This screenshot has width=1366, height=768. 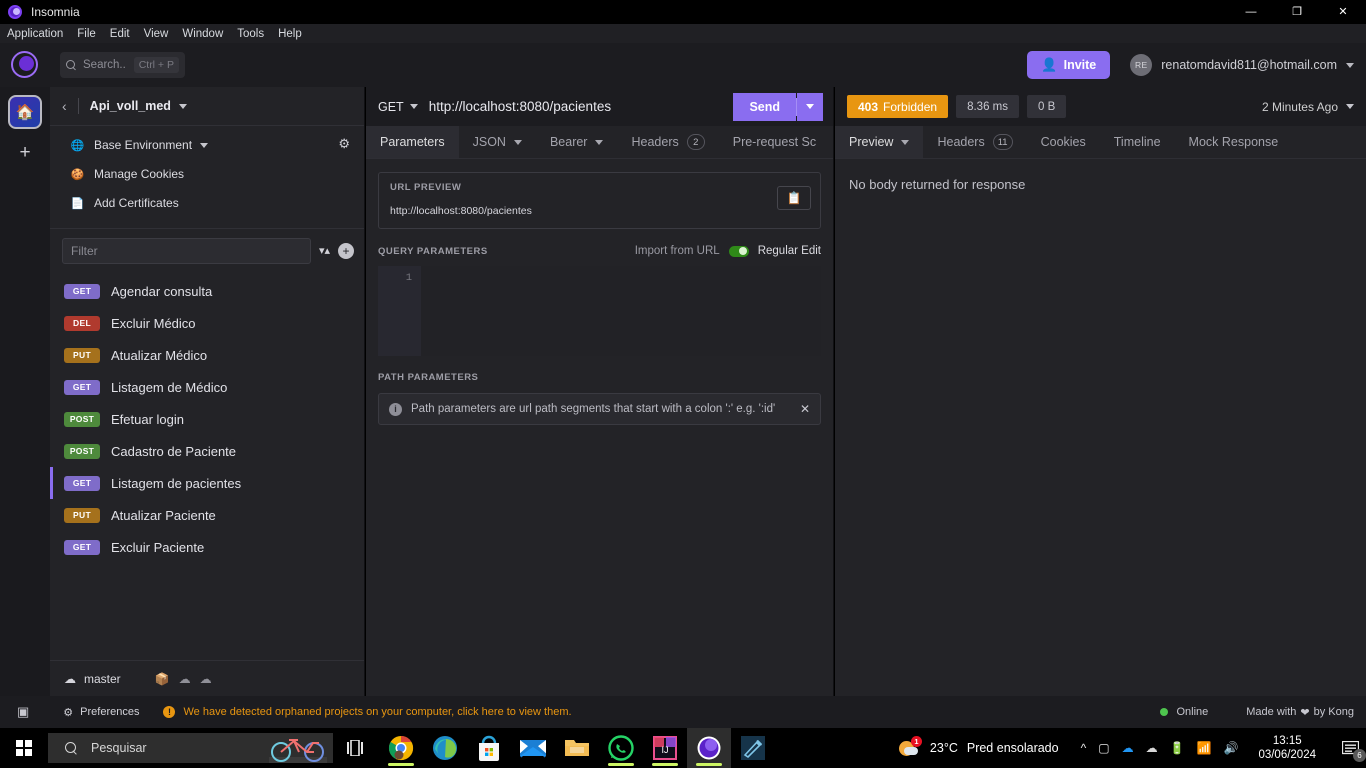 What do you see at coordinates (35, 33) in the screenshot?
I see `menu-application: Application` at bounding box center [35, 33].